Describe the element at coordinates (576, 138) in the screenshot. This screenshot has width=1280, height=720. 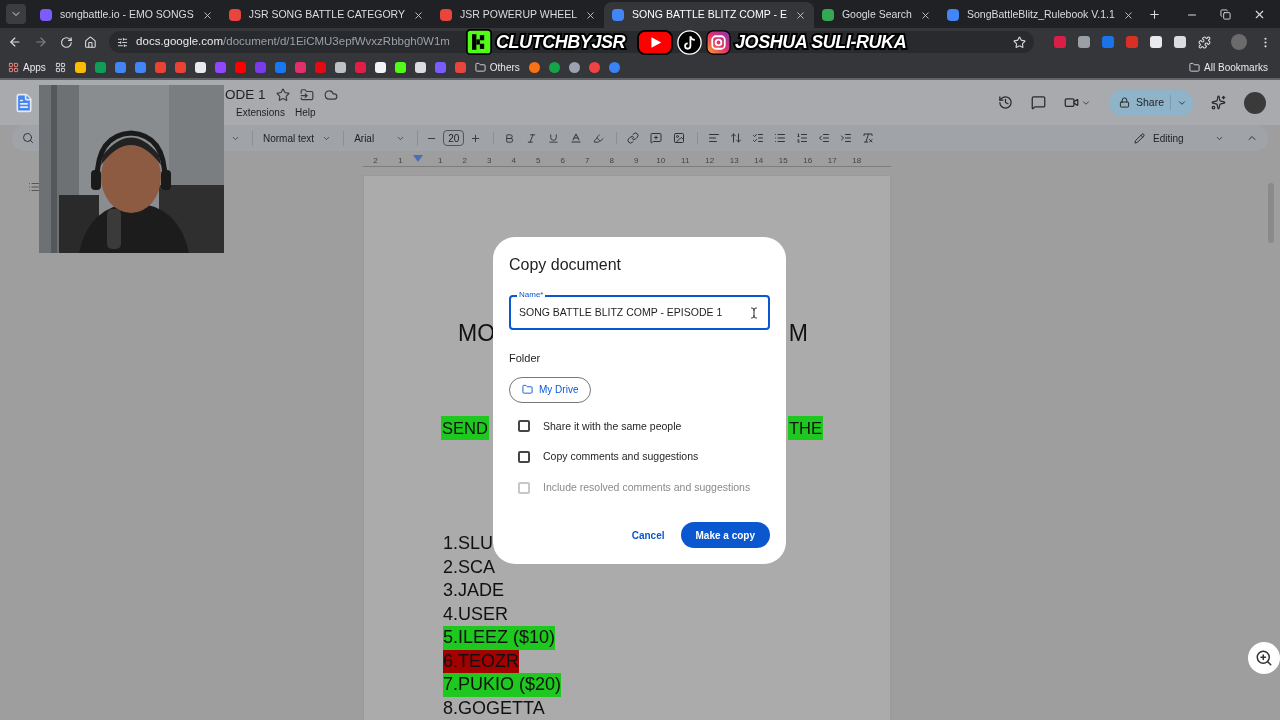
I see `text-color-icon` at that location.